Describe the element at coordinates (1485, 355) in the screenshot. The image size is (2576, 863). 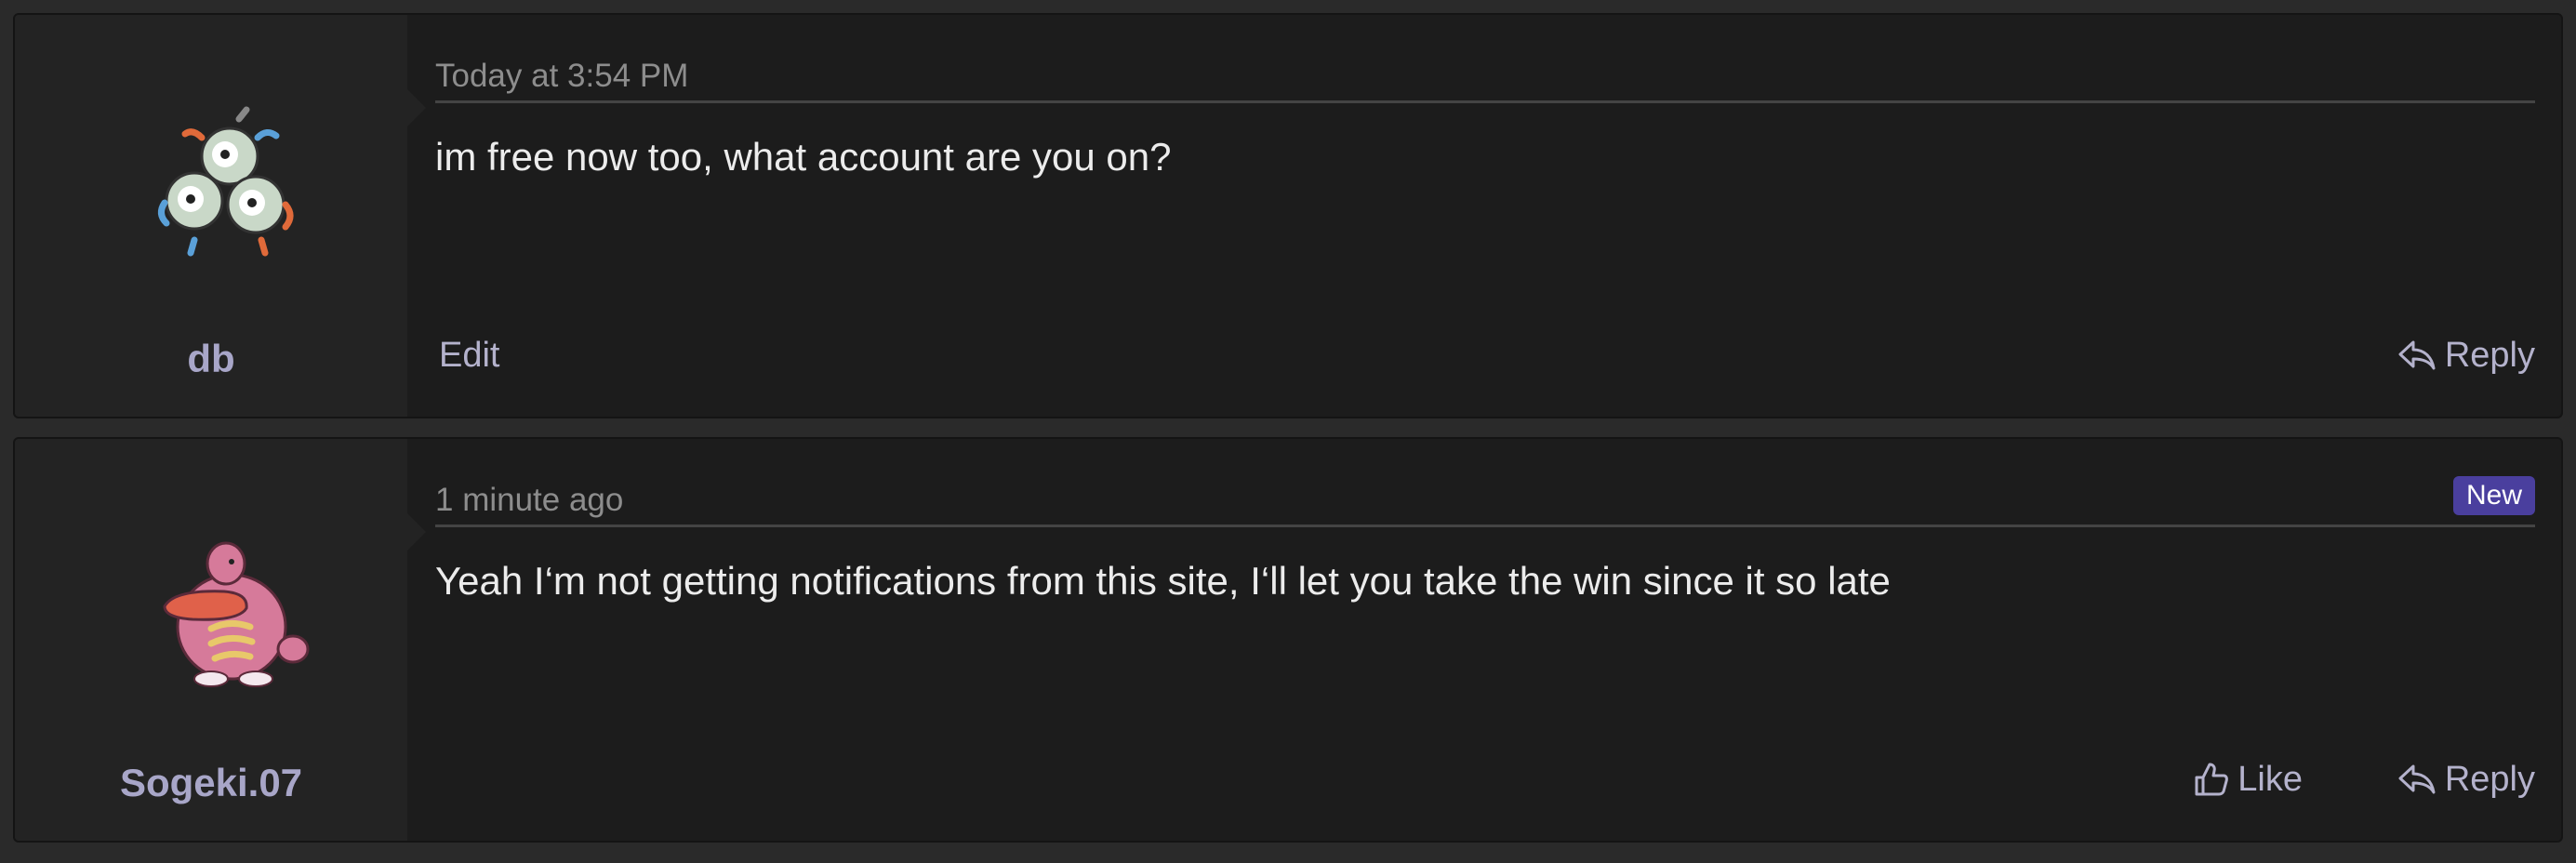
I see `post-actions: Edit Reply` at that location.